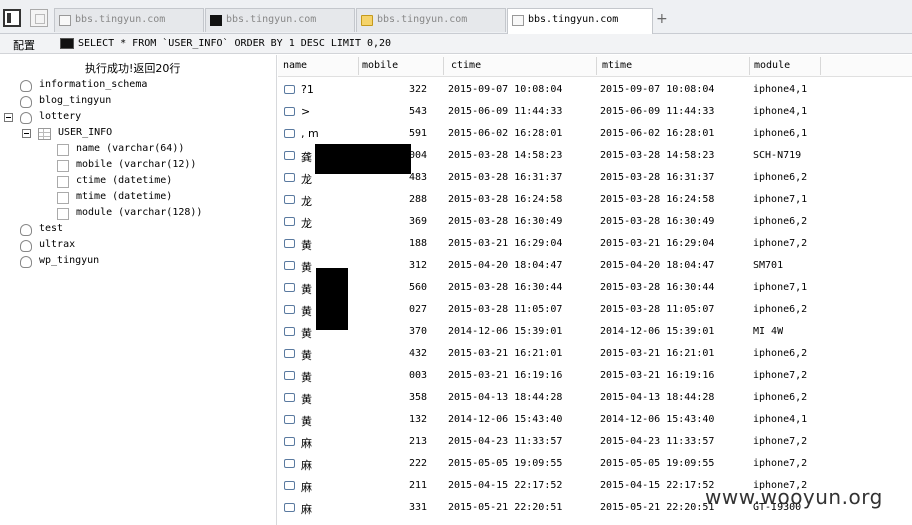 The image size is (912, 525). Describe the element at coordinates (780, 133) in the screenshot. I see `cell-module: iphone6,1` at that location.